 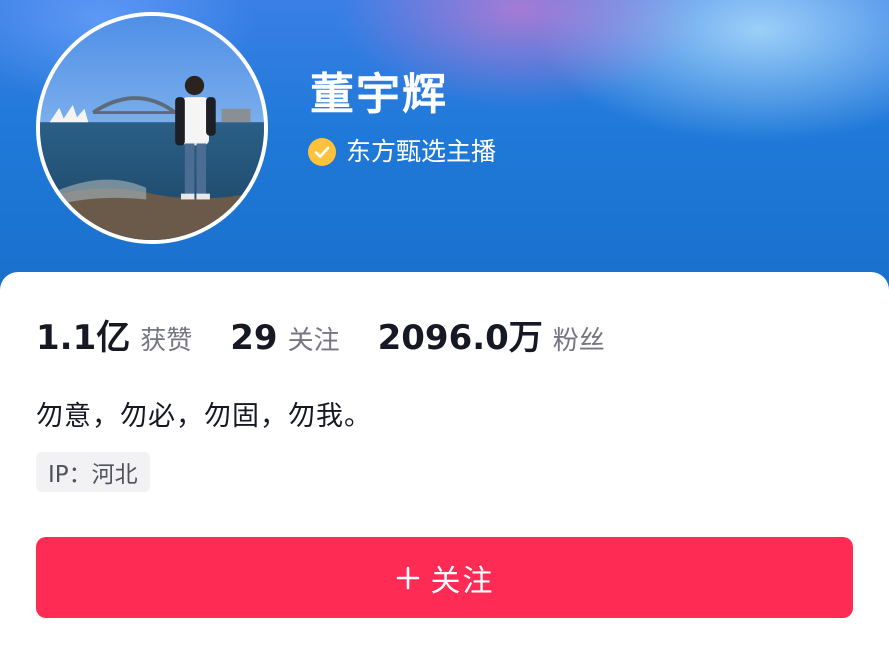 What do you see at coordinates (462, 581) in the screenshot?
I see `follow-button-label: 关注` at bounding box center [462, 581].